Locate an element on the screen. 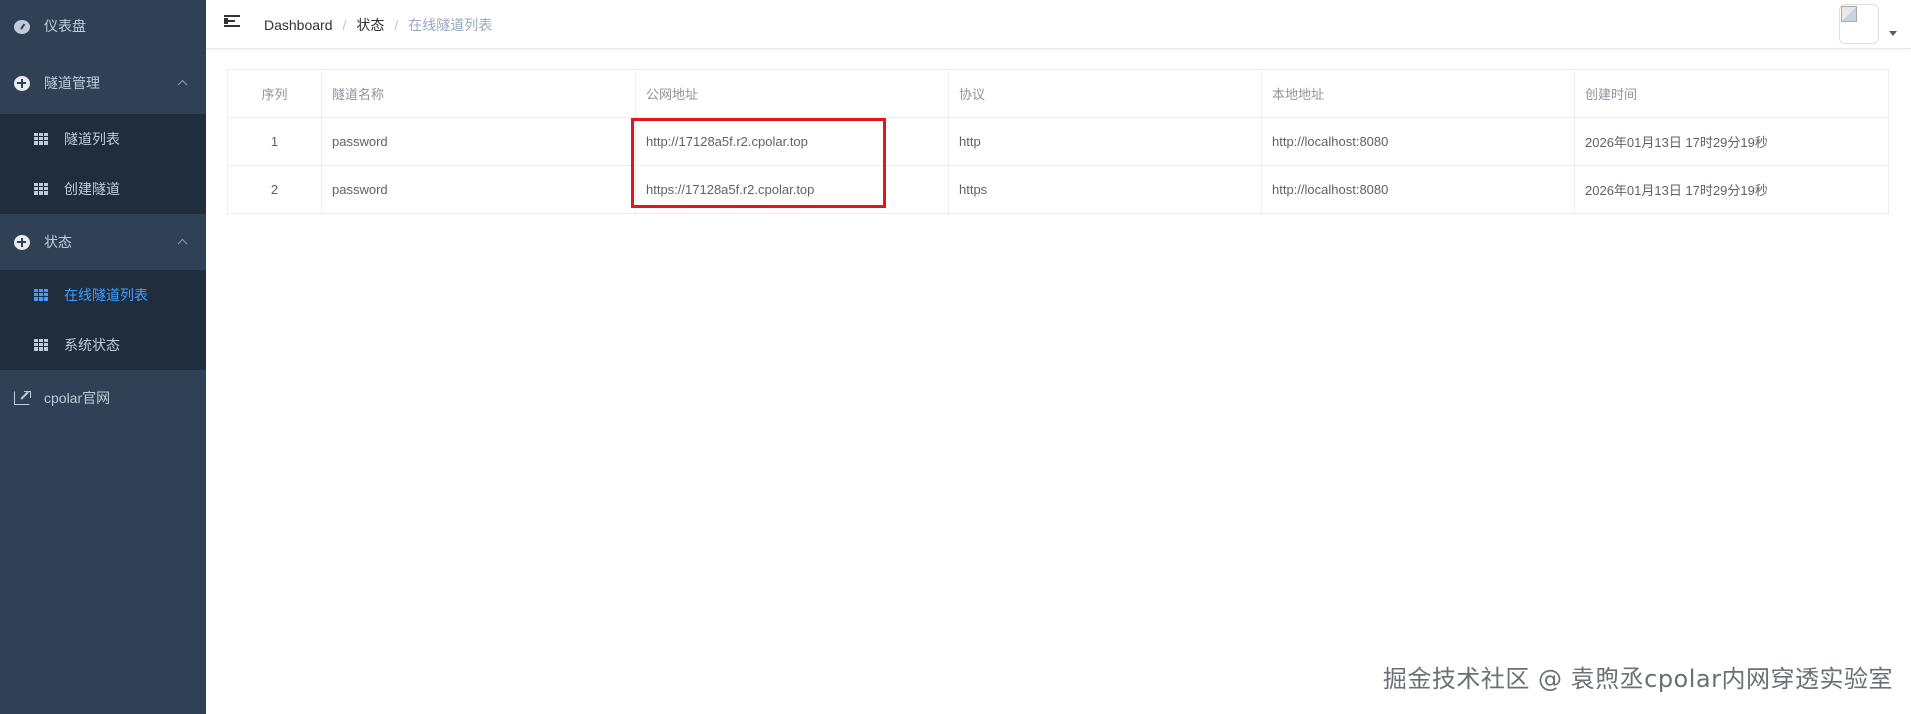 Image resolution: width=1911 pixels, height=714 pixels. sidebar-item-tunnel-list: 隧道列表 is located at coordinates (103, 139).